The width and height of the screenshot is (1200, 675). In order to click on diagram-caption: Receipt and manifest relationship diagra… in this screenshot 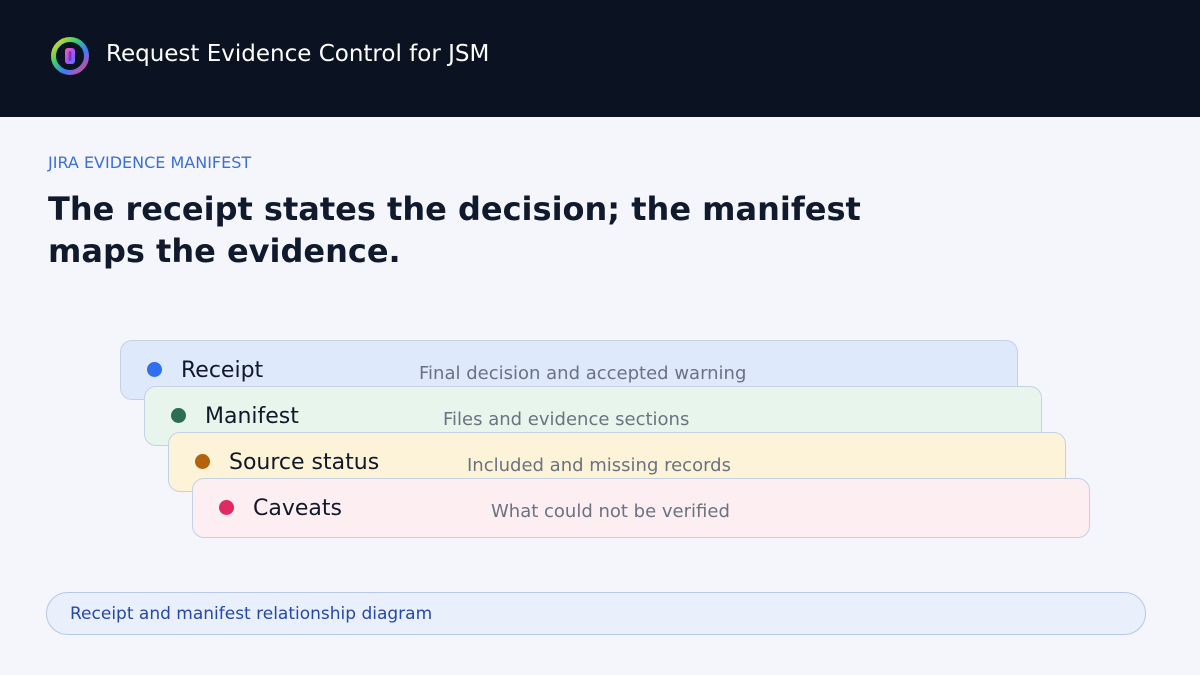, I will do `click(596, 613)`.